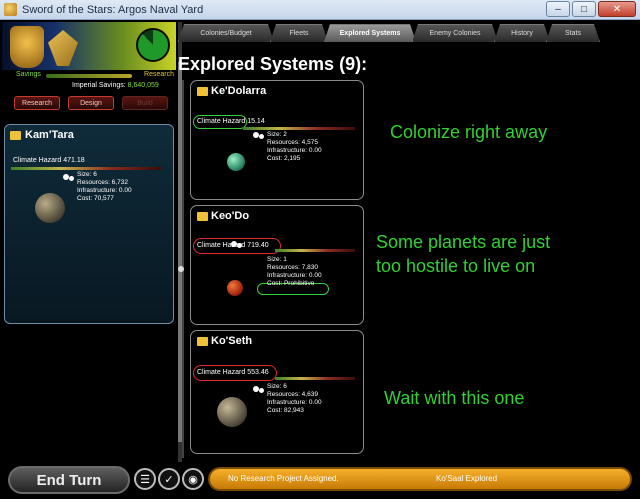  Describe the element at coordinates (273, 64) in the screenshot. I see `page-title: Explored Systems (9):` at that location.